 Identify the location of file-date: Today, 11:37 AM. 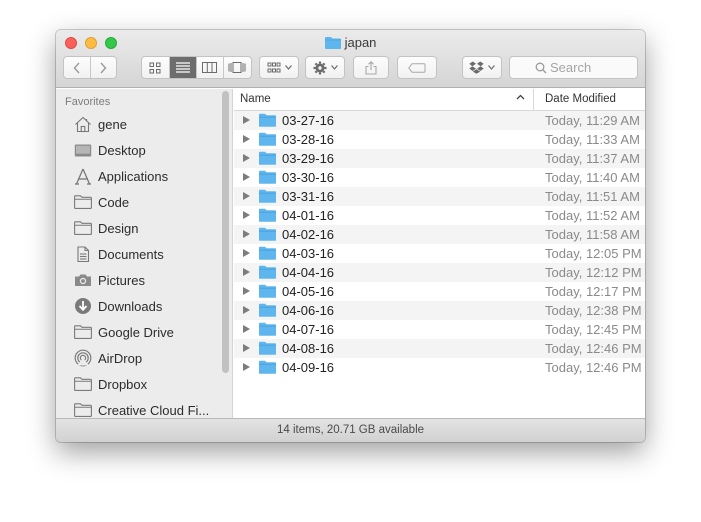
(592, 158).